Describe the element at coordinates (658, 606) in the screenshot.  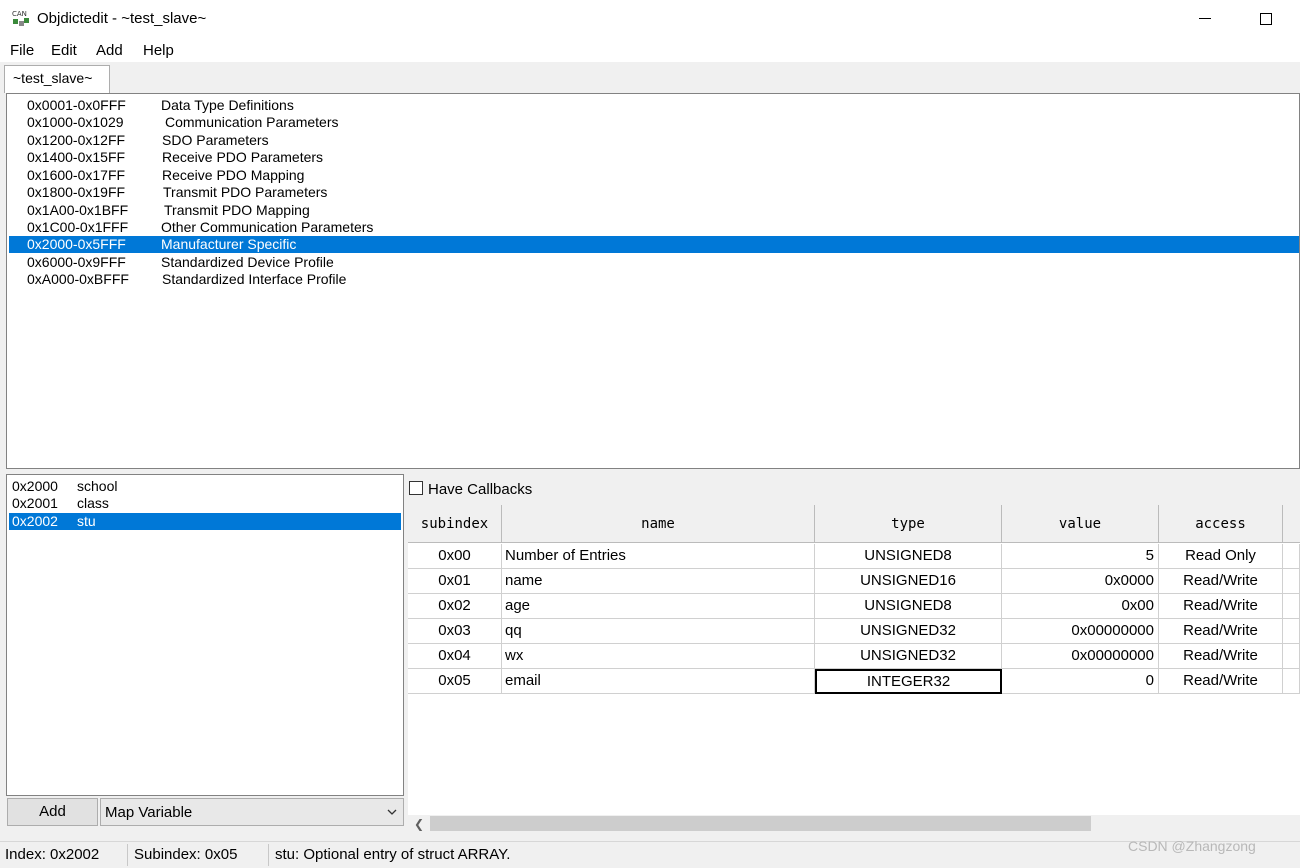
I see `cell-name: age` at that location.